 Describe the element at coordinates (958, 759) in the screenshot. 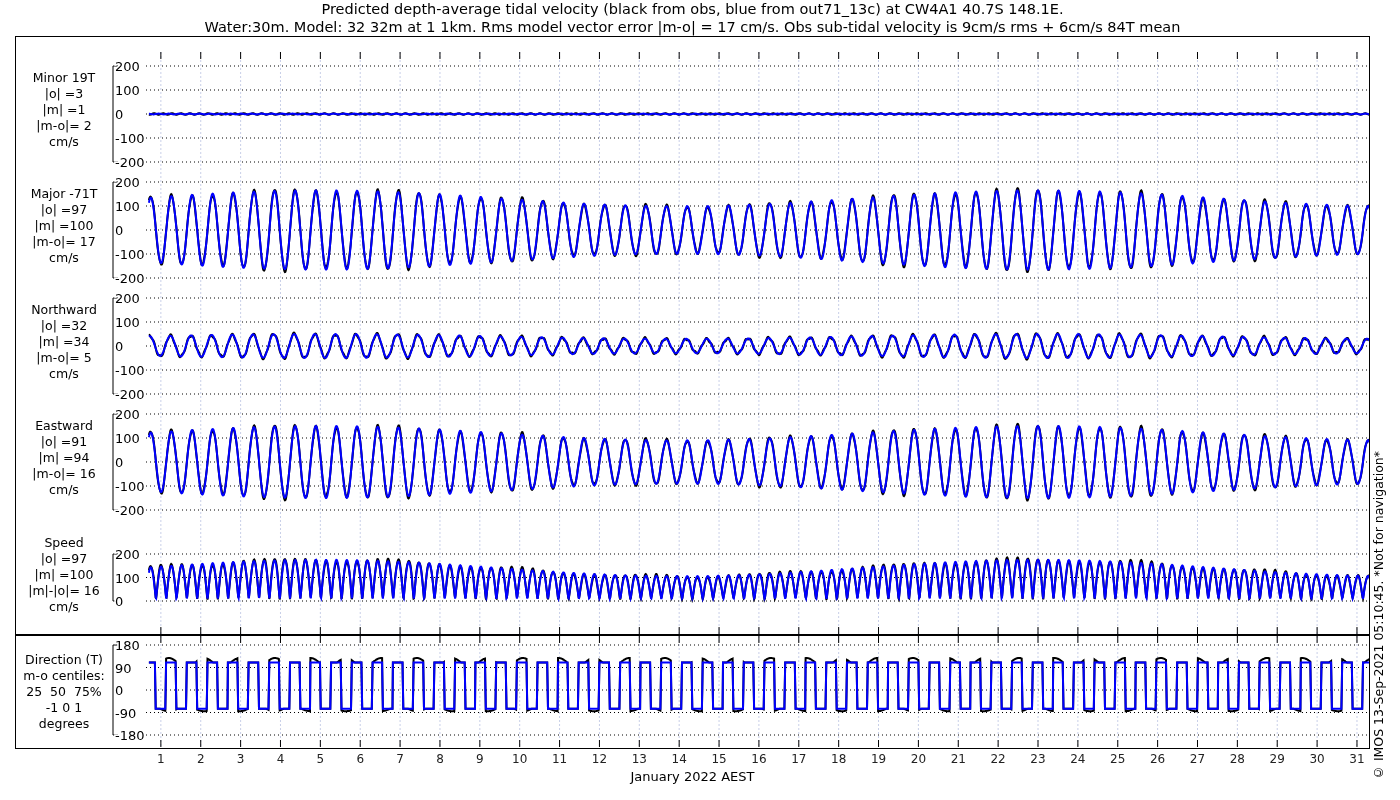

I see `x-tick-label: 21` at that location.